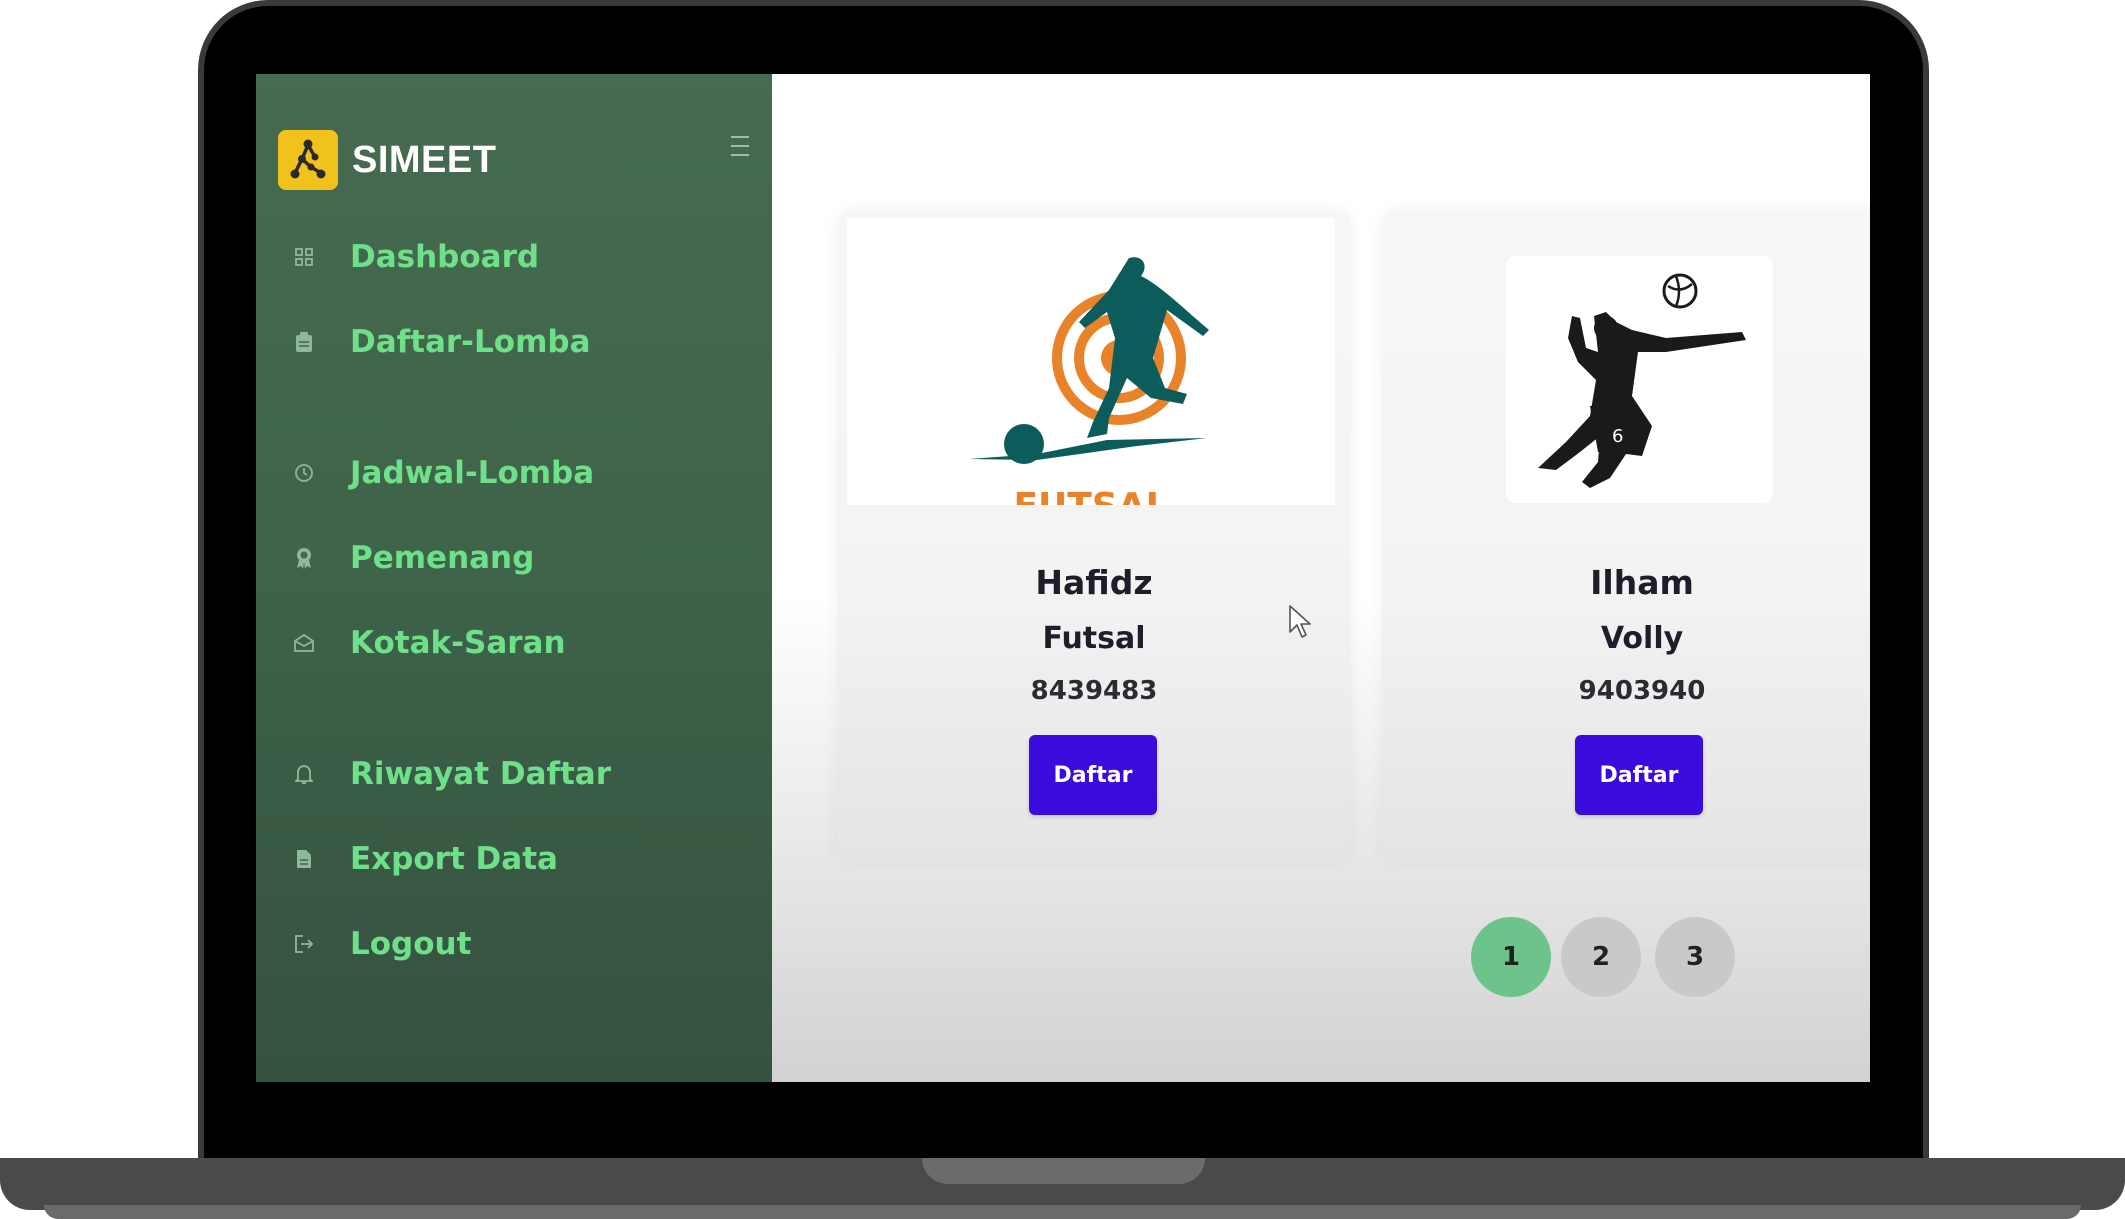 The height and width of the screenshot is (1219, 2125). What do you see at coordinates (308, 160) in the screenshot?
I see `network-nodes-icon` at bounding box center [308, 160].